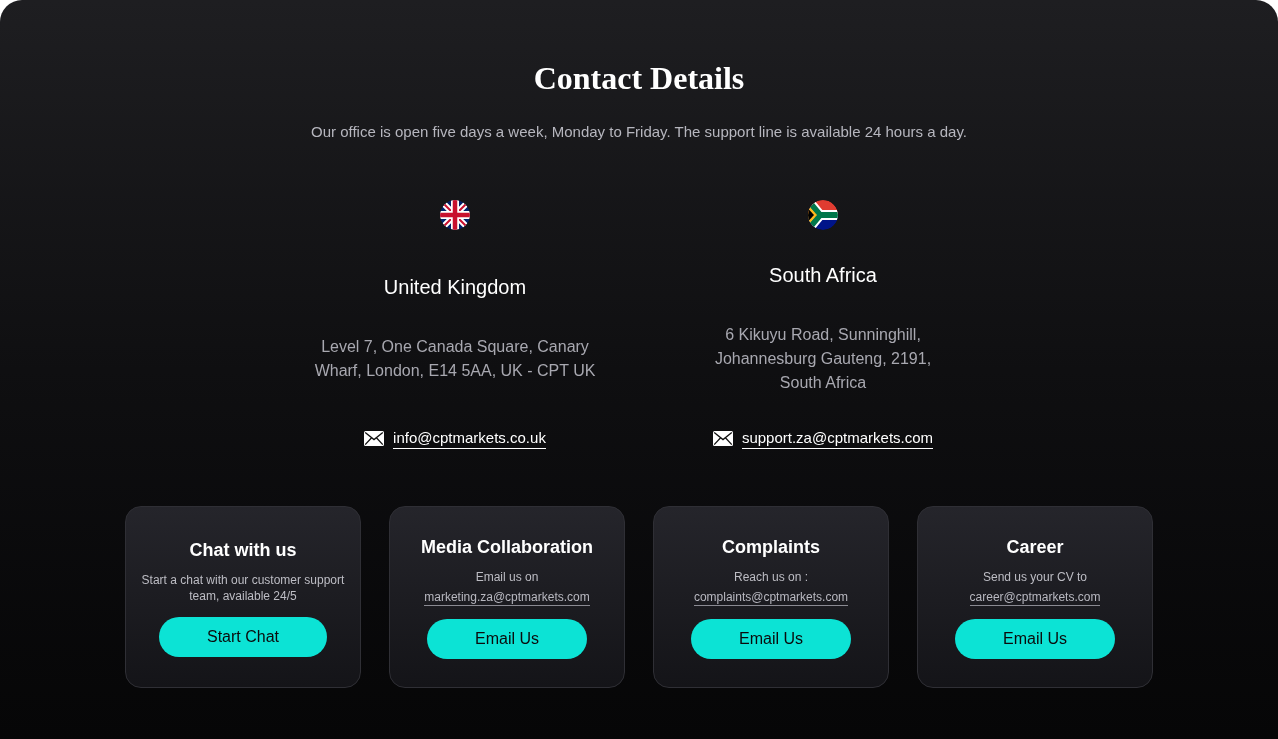 This screenshot has width=1278, height=739. I want to click on address-text: 6 Kikuyu Road, Sunninghill, Johannesburg Gauteng, 2191, South Africa, so click(823, 359).